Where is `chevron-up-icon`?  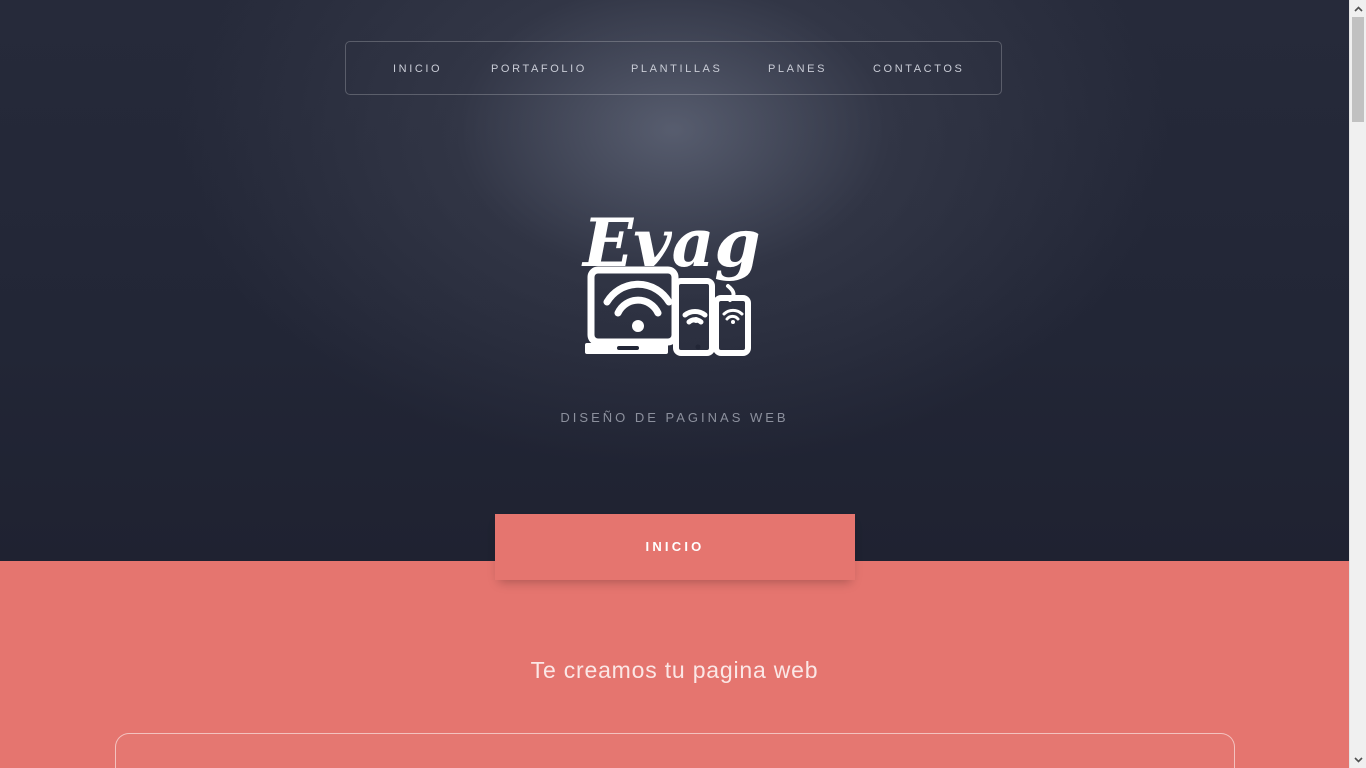 chevron-up-icon is located at coordinates (1358, 8).